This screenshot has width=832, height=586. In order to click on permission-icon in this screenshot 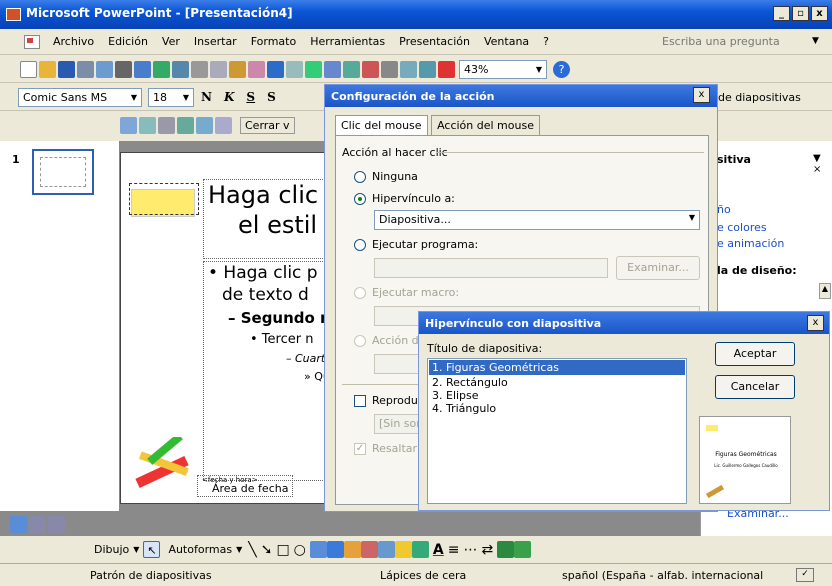, I will do `click(85, 69)`.